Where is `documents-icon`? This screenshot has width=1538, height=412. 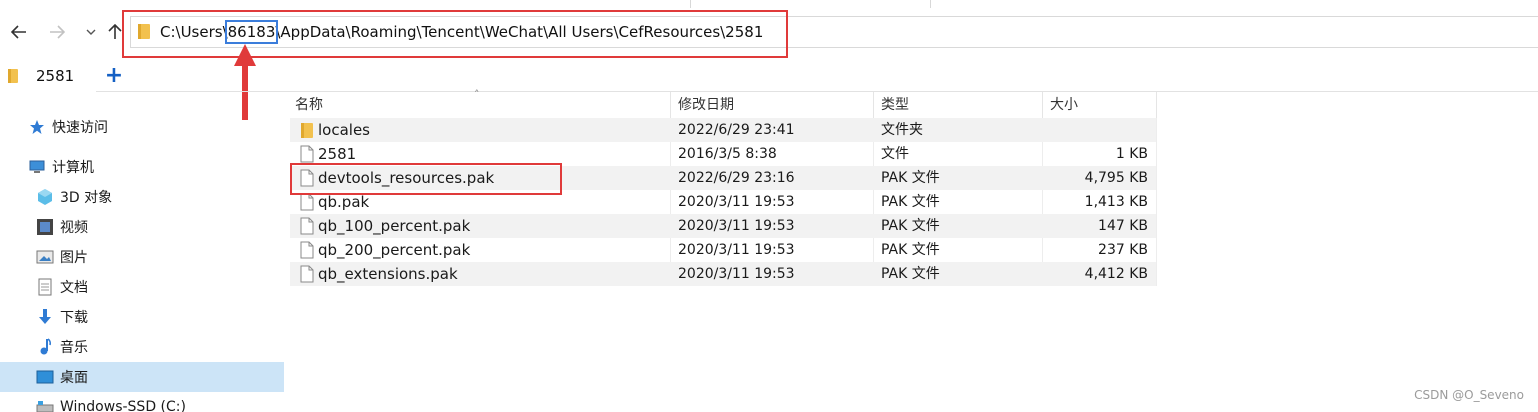
documents-icon is located at coordinates (45, 287).